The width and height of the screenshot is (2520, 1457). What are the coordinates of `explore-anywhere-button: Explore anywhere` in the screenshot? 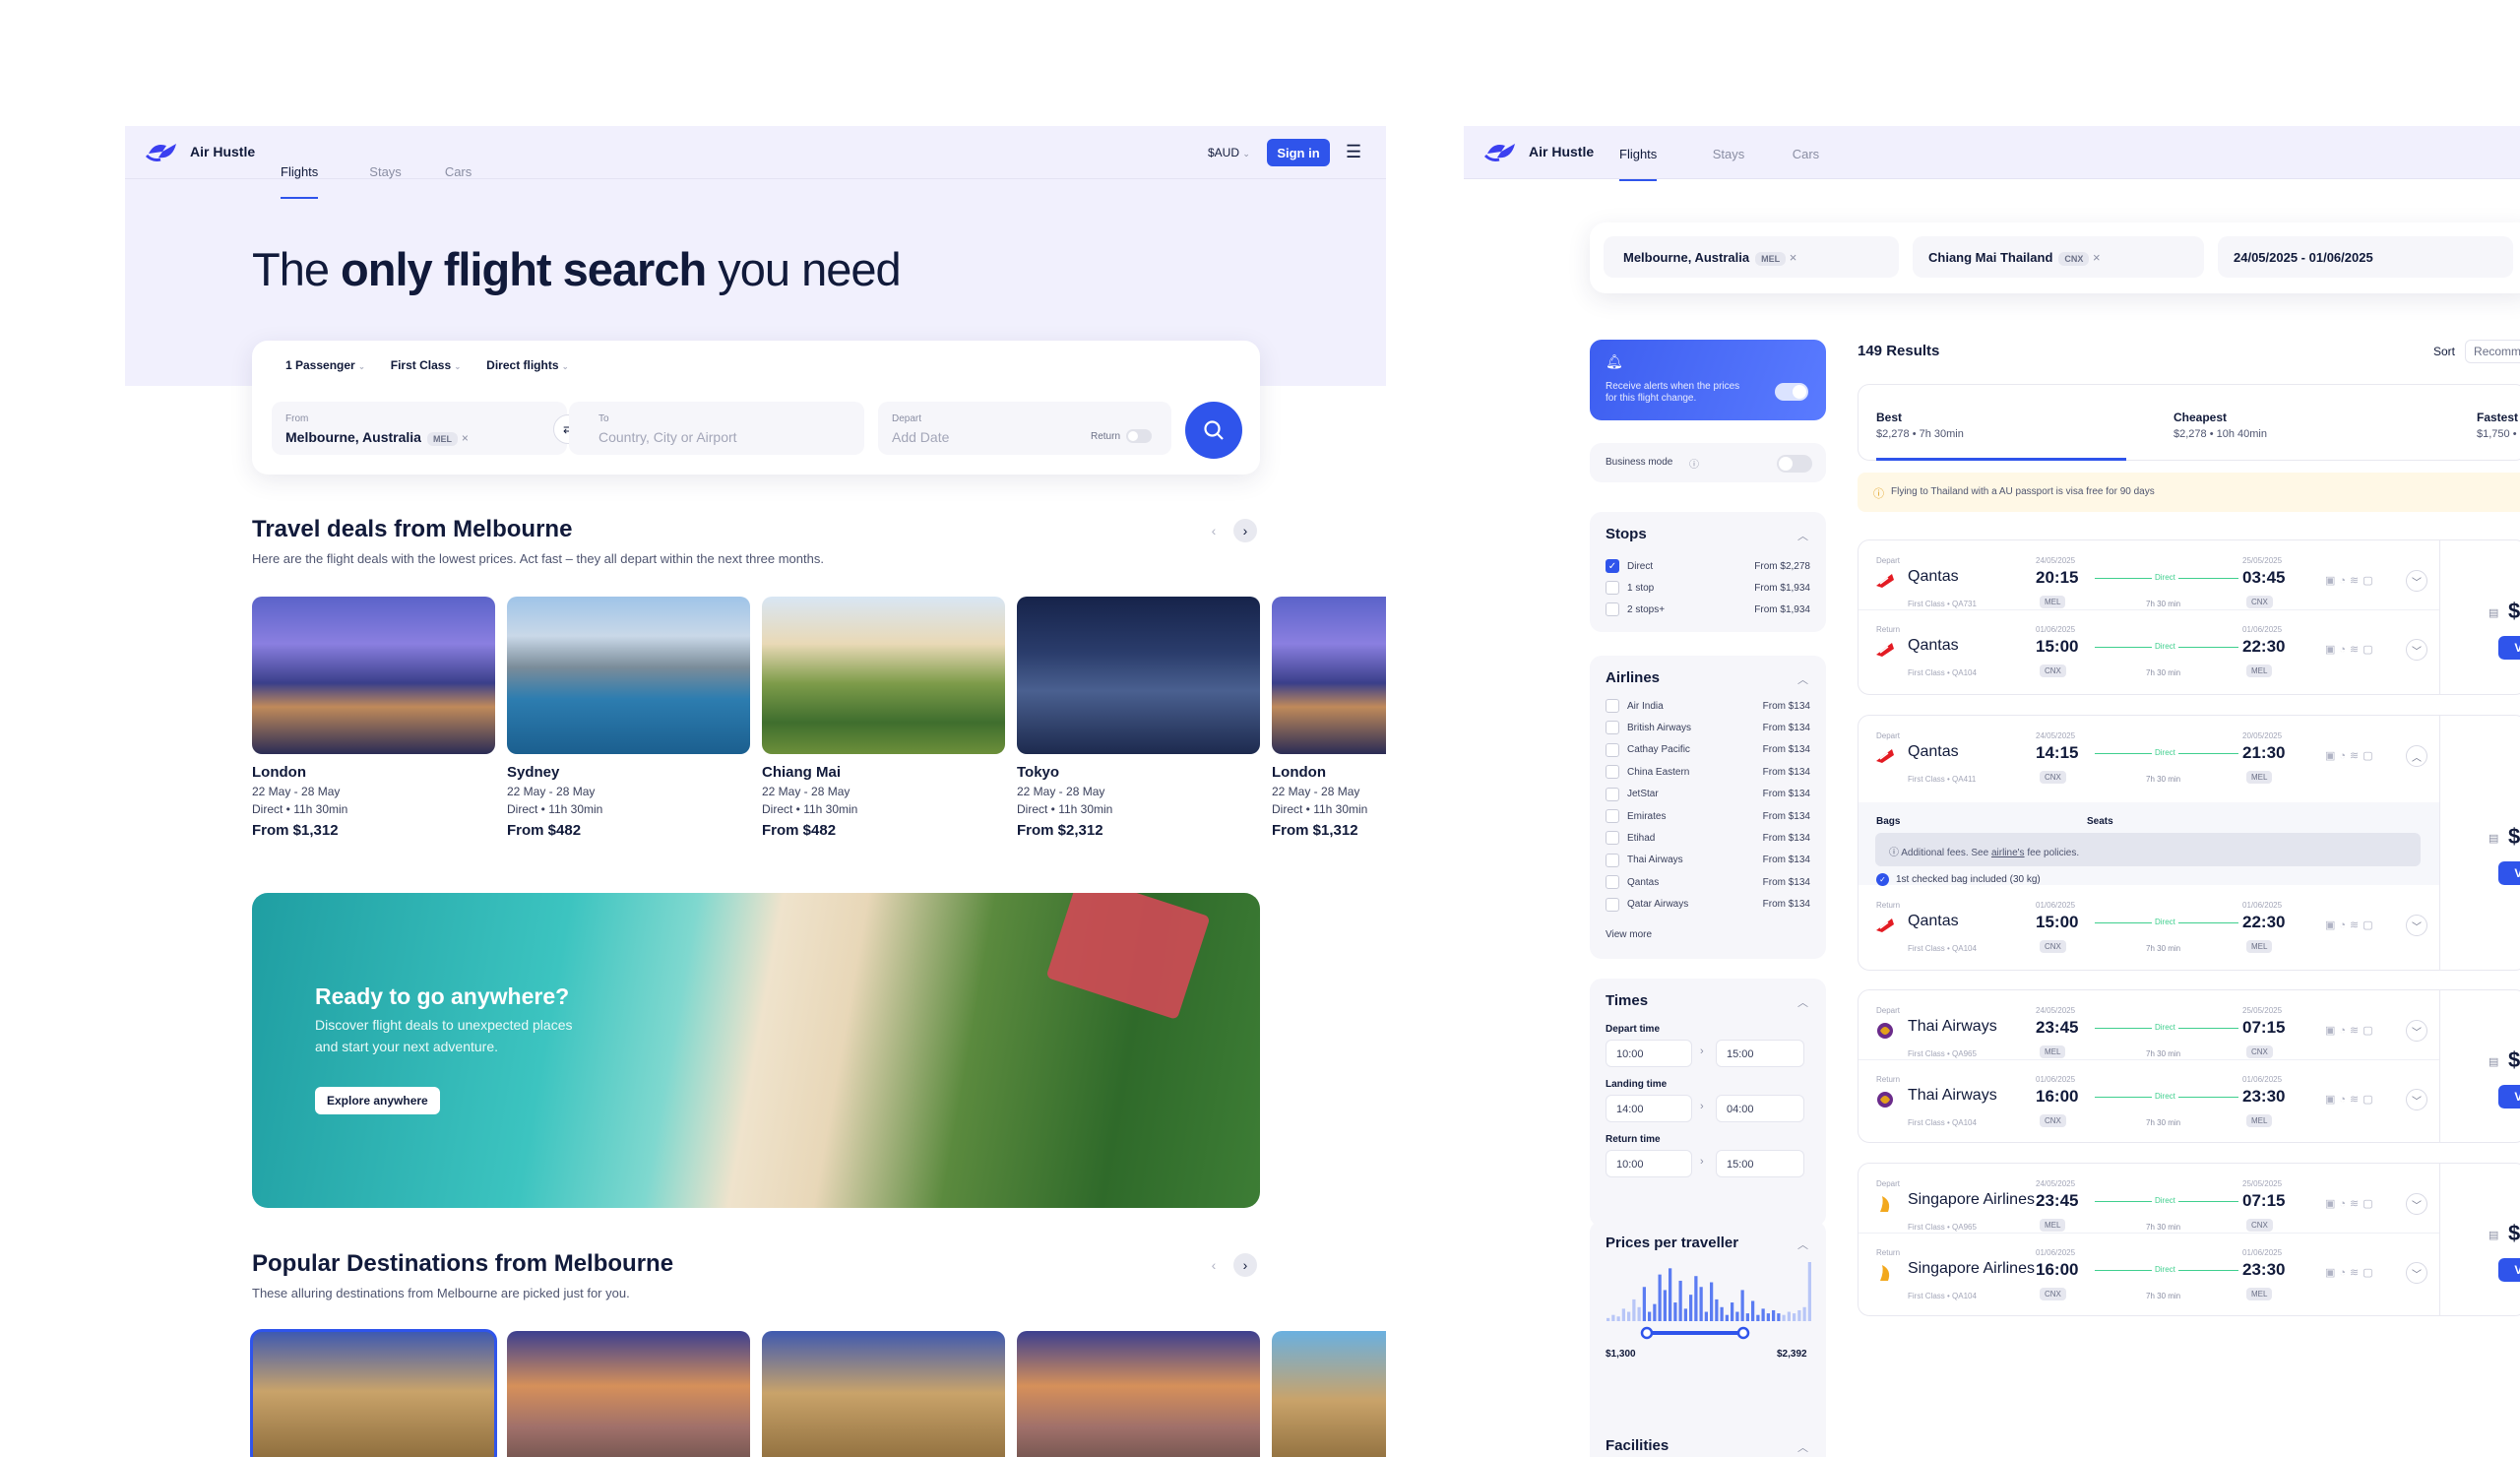 It's located at (377, 1100).